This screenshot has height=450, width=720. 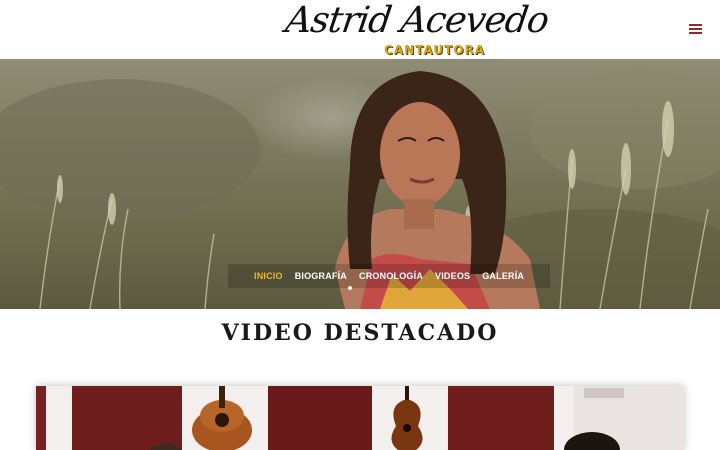 I want to click on logo-tagline: CANTAUTORA, so click(x=434, y=50).